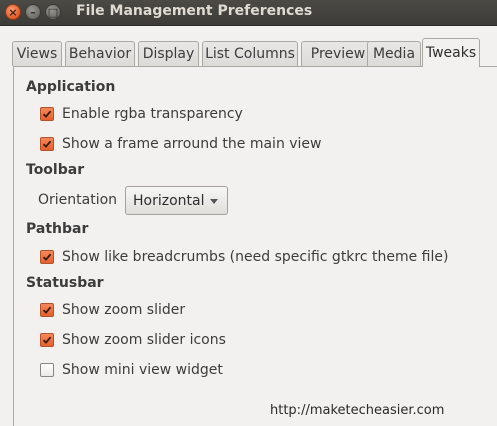 Image resolution: width=497 pixels, height=426 pixels. Describe the element at coordinates (71, 87) in the screenshot. I see `section-application-heading: Application` at that location.